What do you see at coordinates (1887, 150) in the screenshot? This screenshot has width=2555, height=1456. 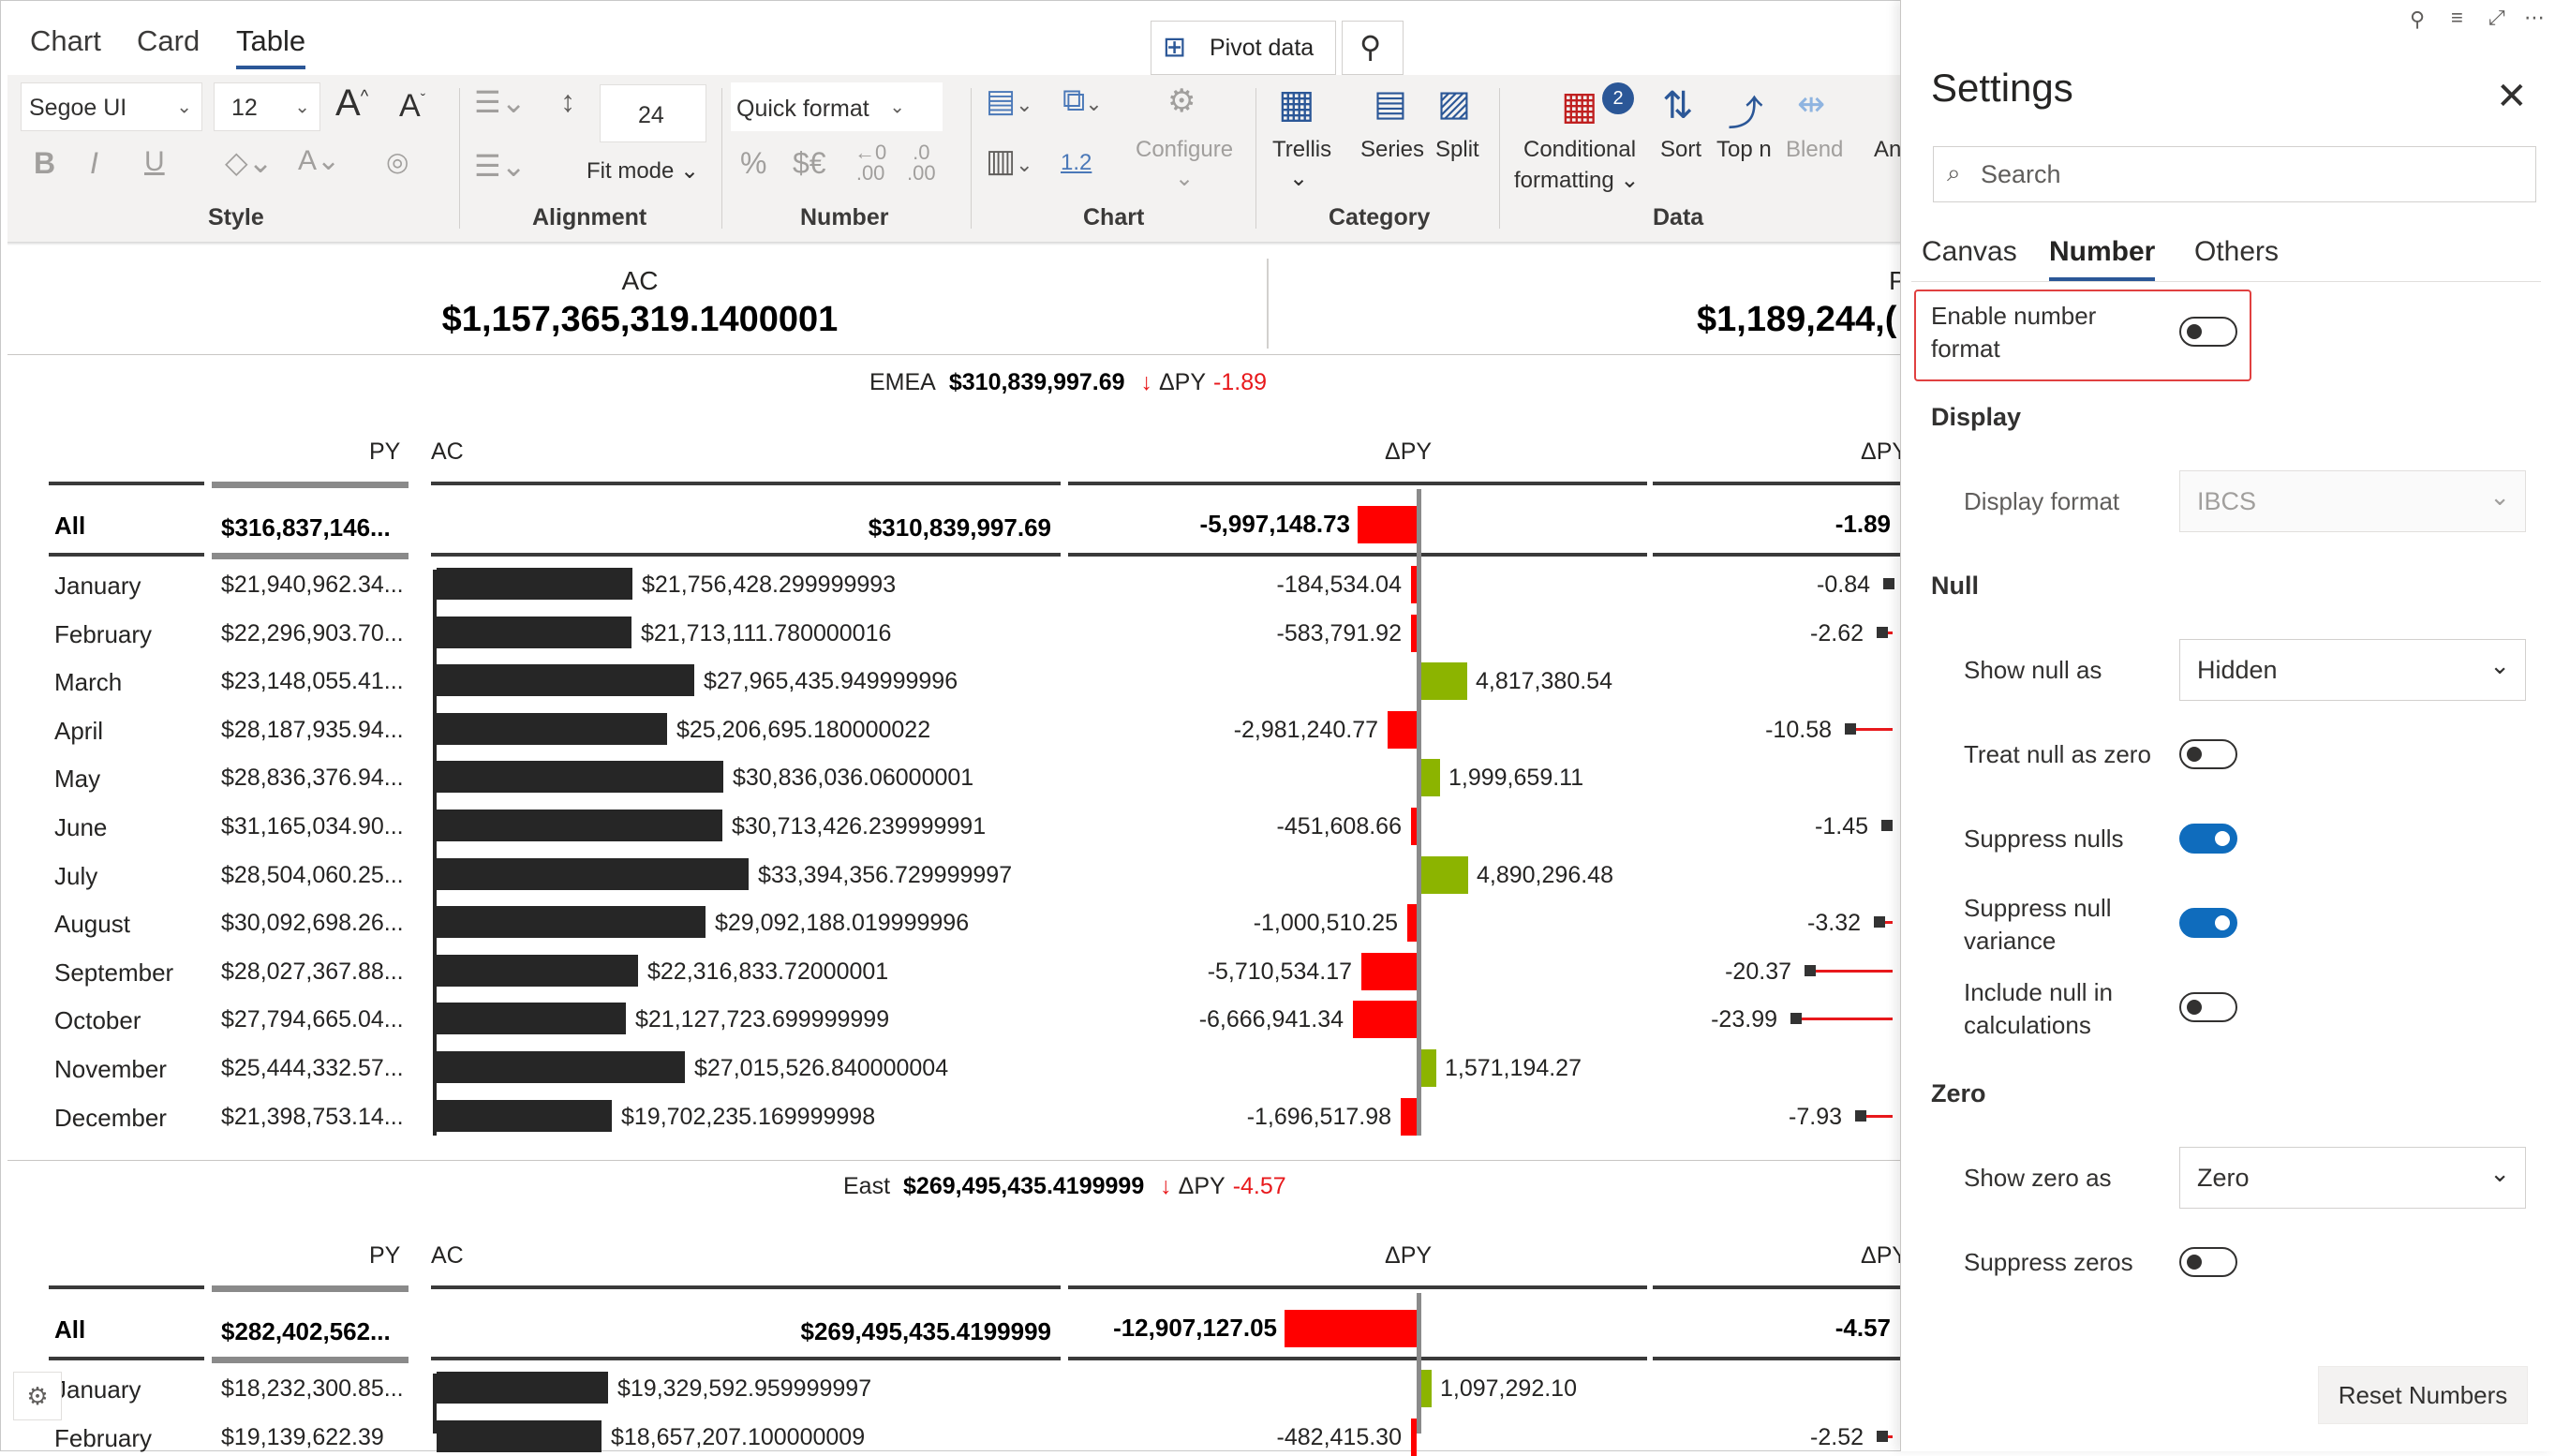 I see `analytics-label: An` at bounding box center [1887, 150].